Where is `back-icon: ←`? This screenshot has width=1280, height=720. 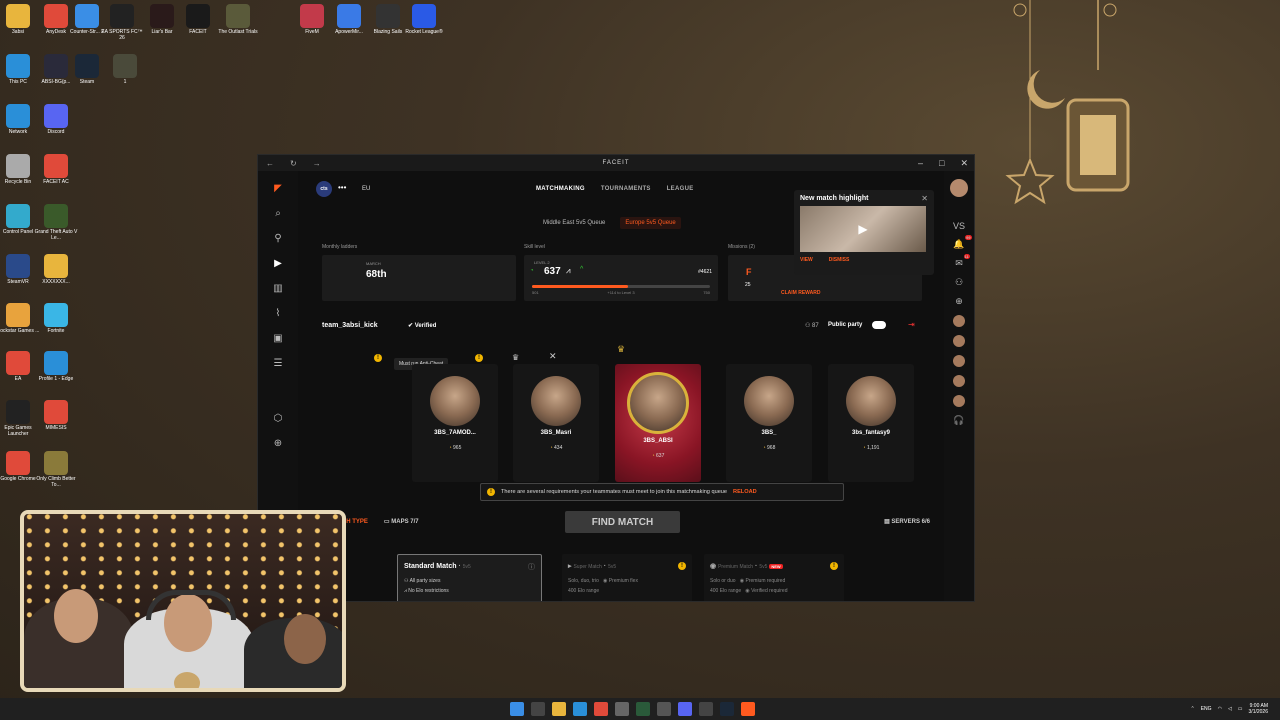 back-icon: ← is located at coordinates (270, 163).